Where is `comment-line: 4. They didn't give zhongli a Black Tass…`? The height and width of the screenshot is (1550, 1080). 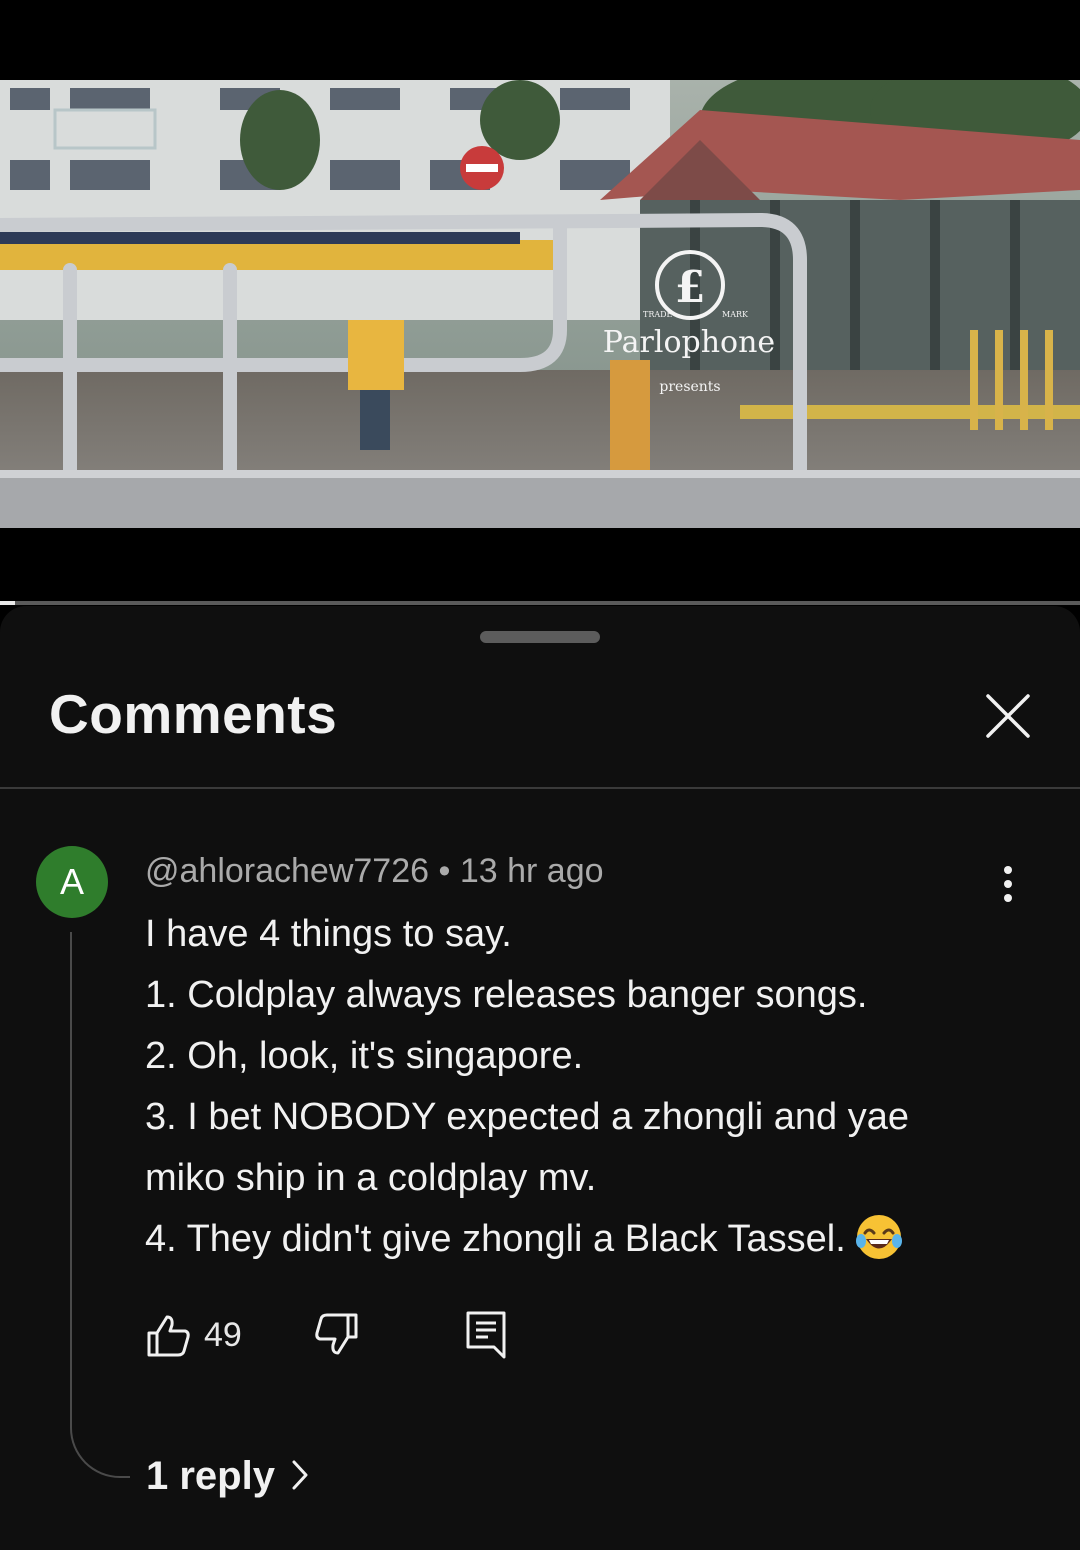
comment-line: 4. They didn't give zhongli a Black Tass… is located at coordinates (495, 1239).